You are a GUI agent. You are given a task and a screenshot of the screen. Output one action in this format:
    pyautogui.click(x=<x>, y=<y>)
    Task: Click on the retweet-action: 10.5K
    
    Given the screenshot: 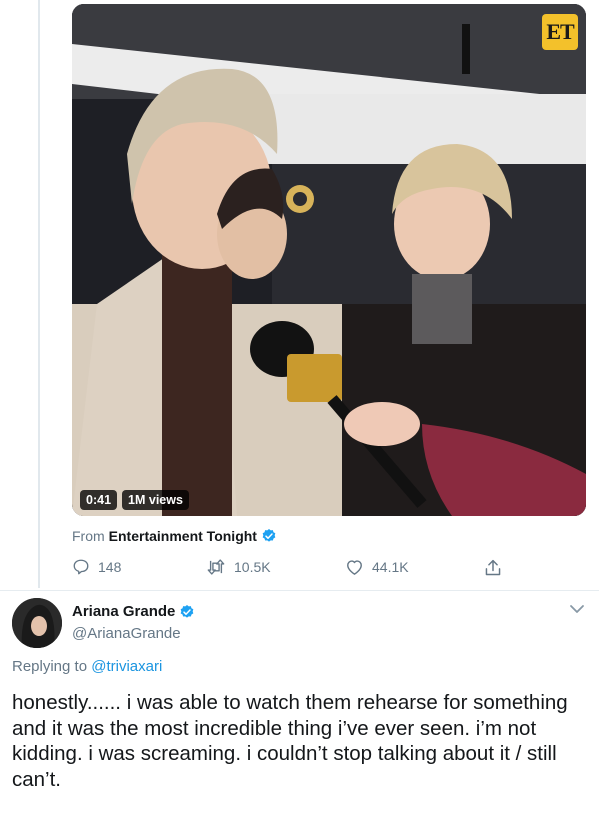 What is the action you would take?
    pyautogui.click(x=238, y=567)
    